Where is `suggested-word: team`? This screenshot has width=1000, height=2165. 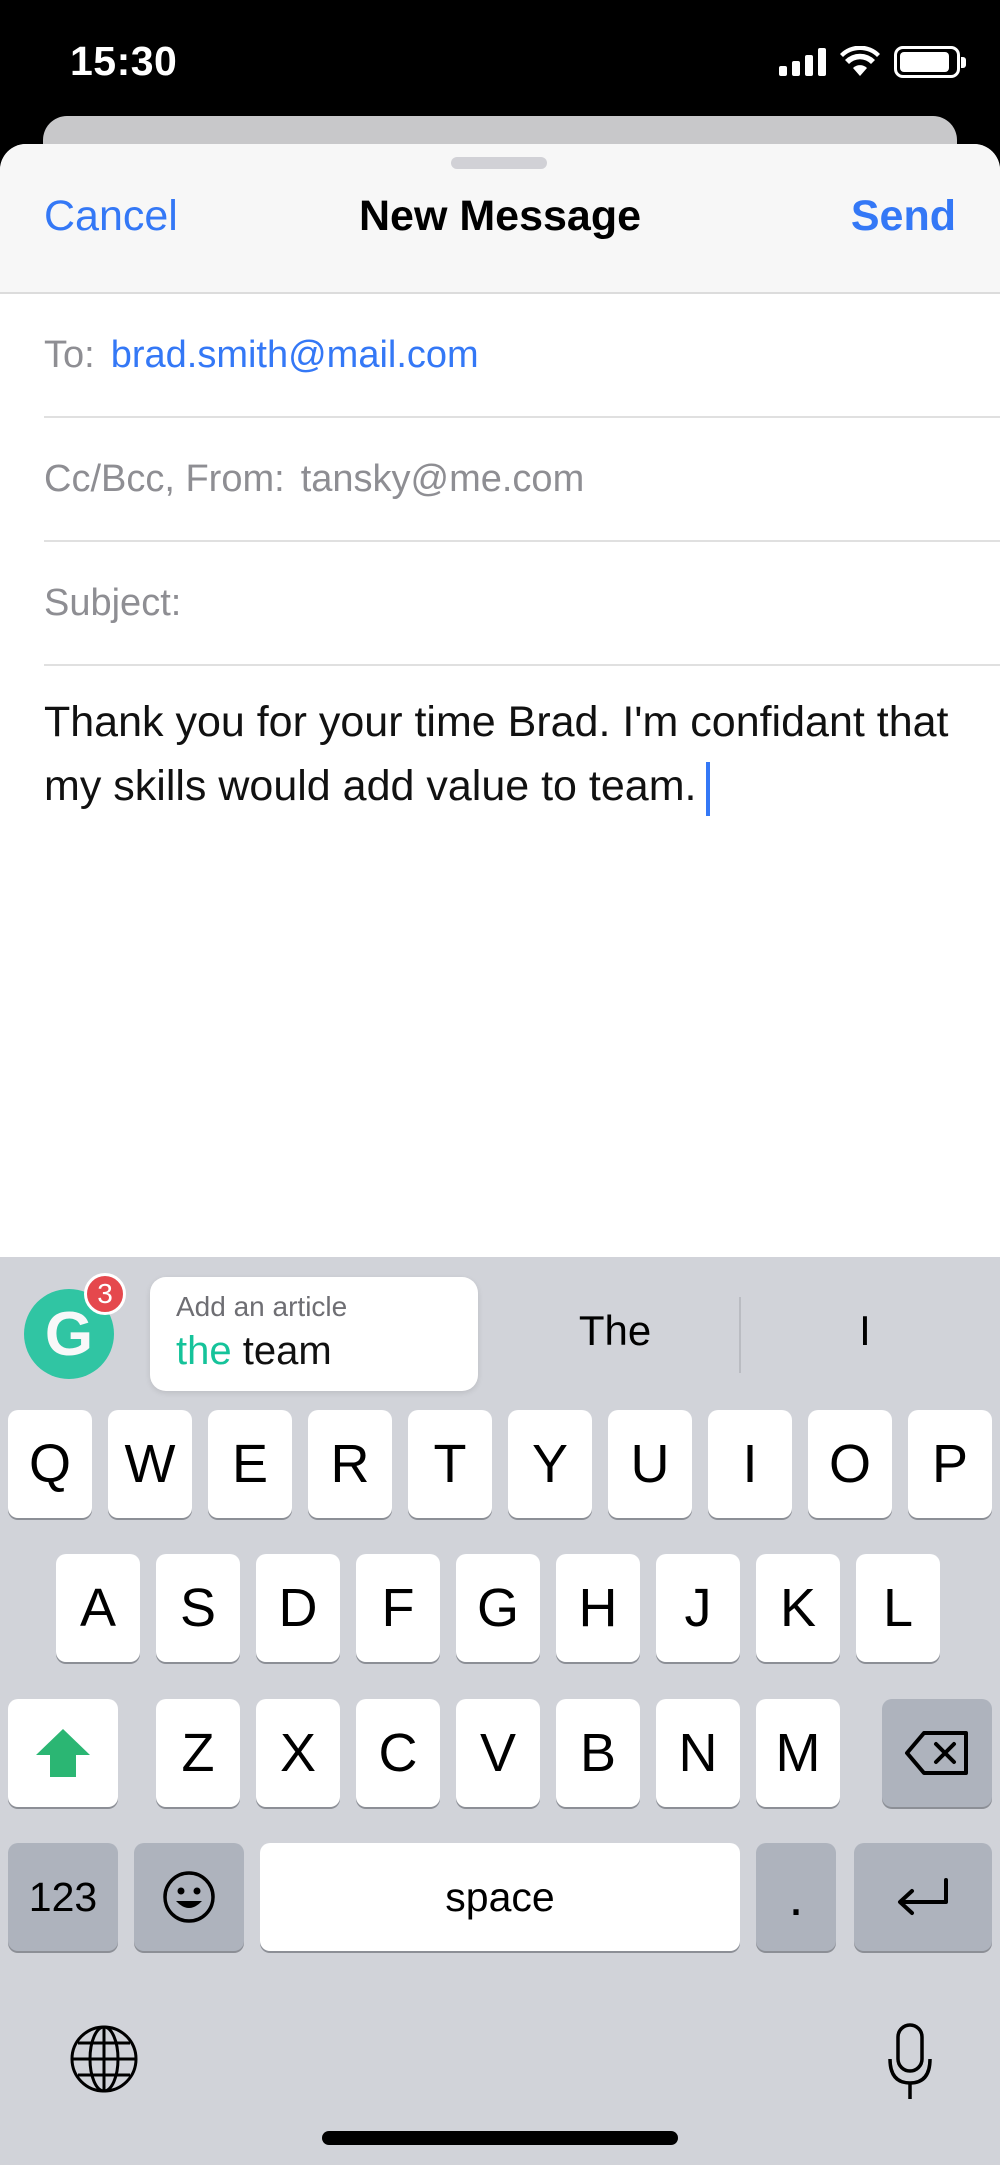
suggested-word: team is located at coordinates (287, 1351).